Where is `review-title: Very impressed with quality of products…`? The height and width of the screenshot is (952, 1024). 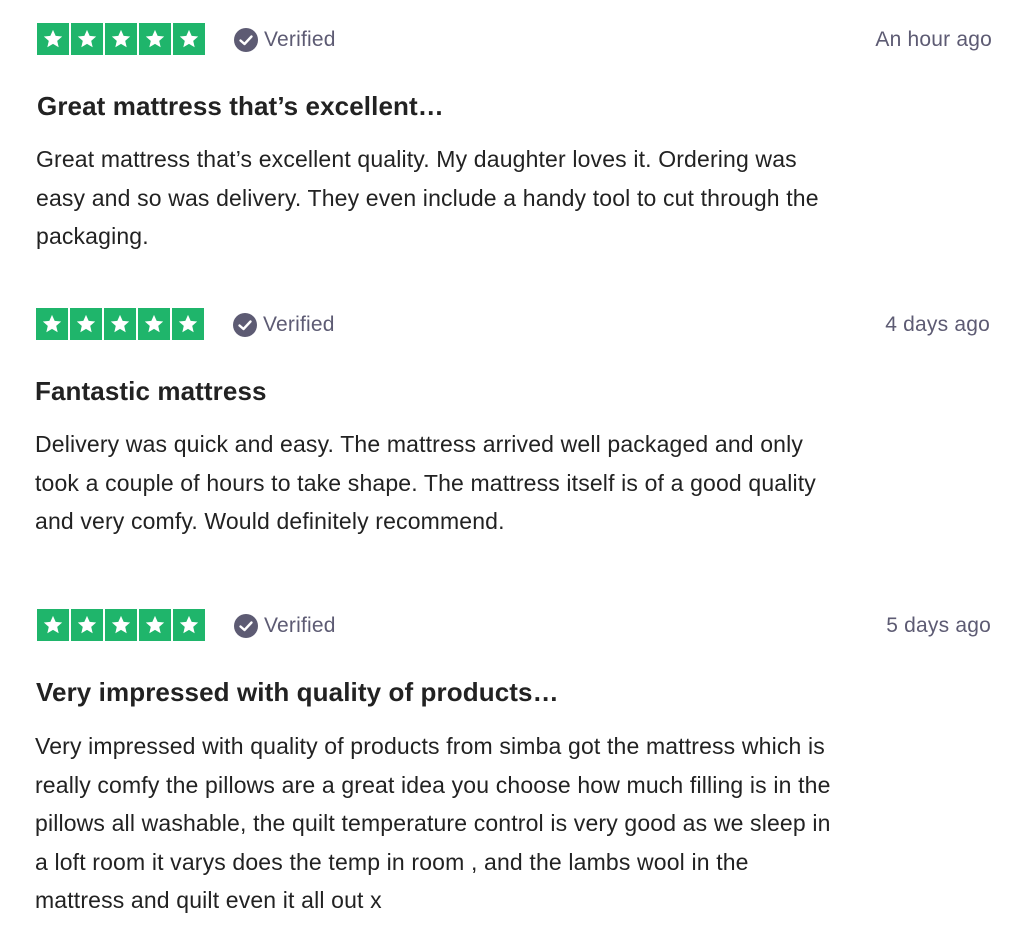
review-title: Very impressed with quality of products… is located at coordinates (297, 692).